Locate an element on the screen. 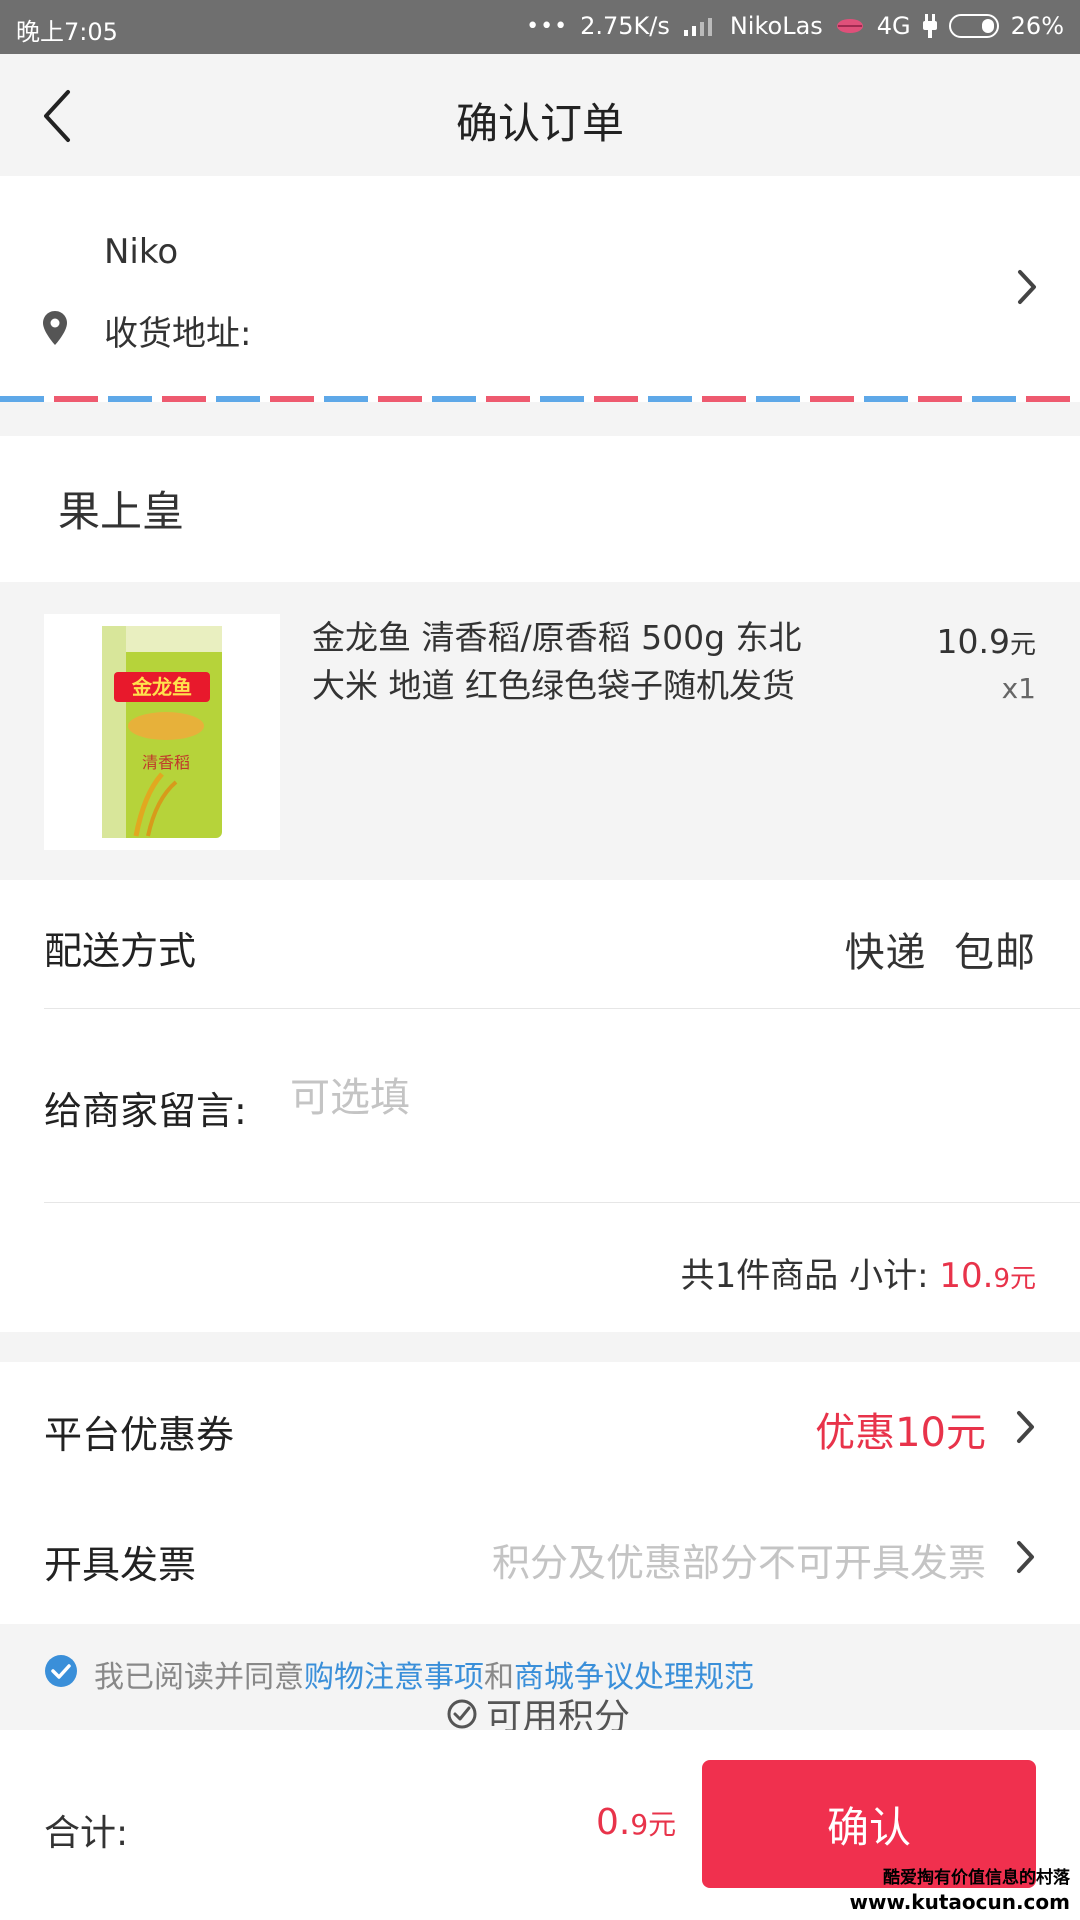  page-header: 确认订单 is located at coordinates (540, 115).